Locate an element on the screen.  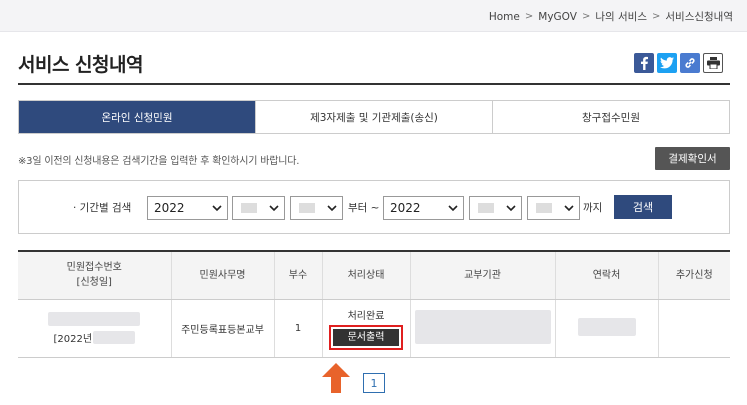
pagination-page-1: 1 is located at coordinates (374, 383).